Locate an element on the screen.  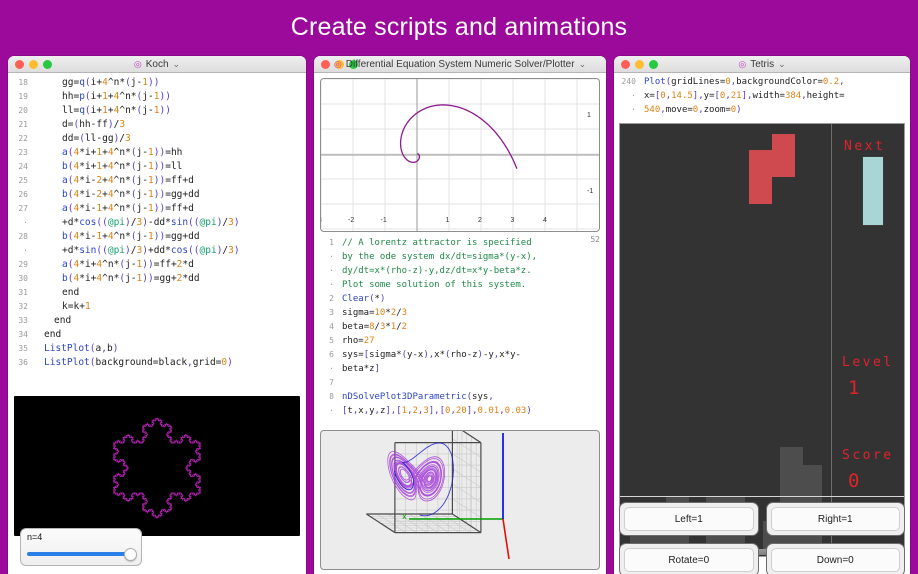
code-line: 19 hh=p(i+1+4^n*(j-1)) is located at coordinates (158, 97).